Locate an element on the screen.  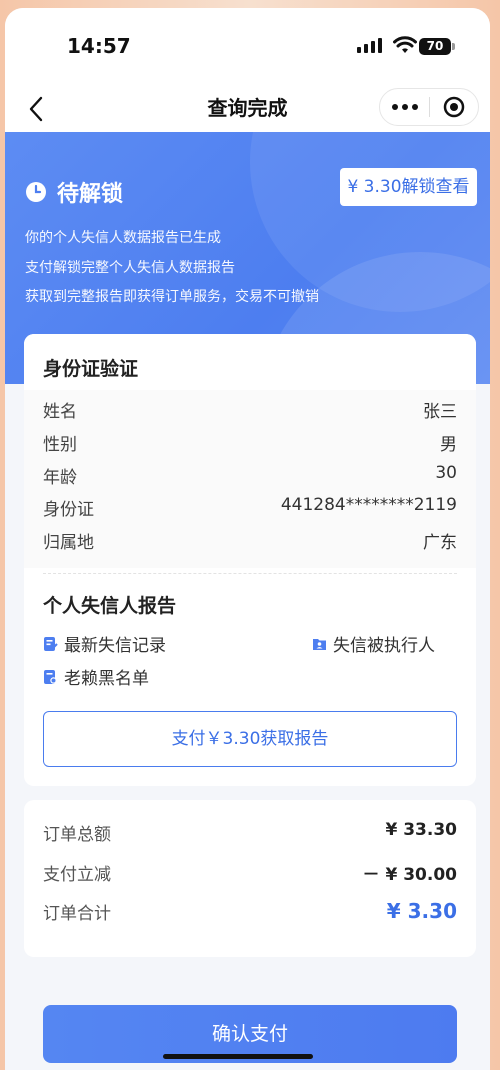
banner-line-1: 你的个人失信人数据报告已生成 is located at coordinates (123, 238).